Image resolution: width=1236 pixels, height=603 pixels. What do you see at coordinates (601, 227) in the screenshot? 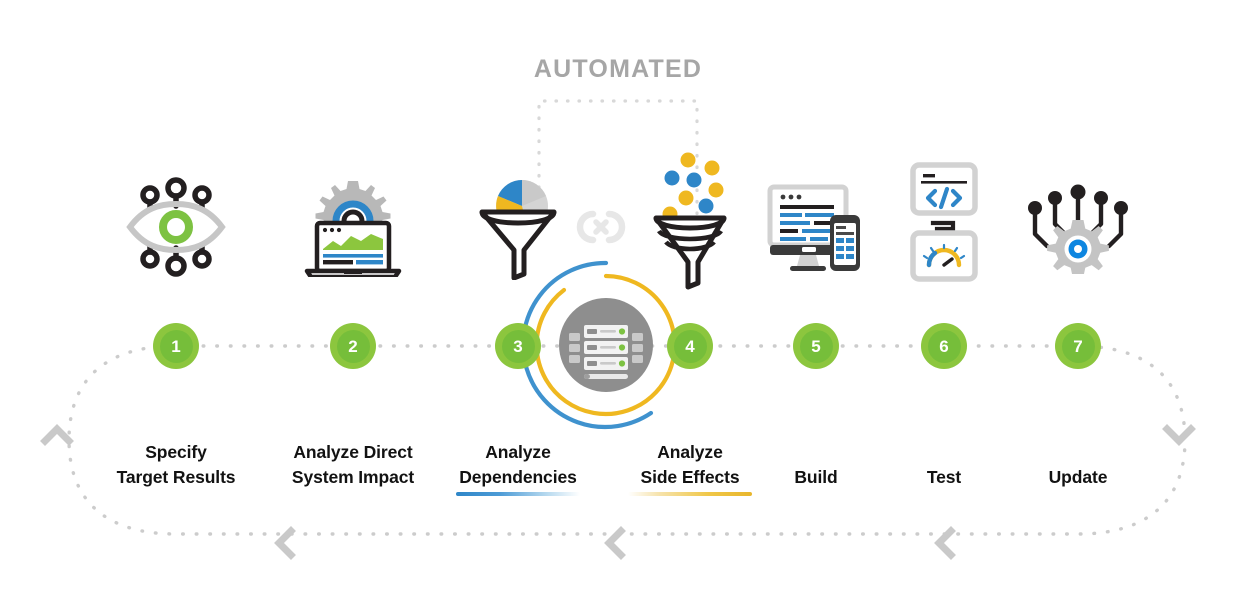
I see `broken-link-icon` at bounding box center [601, 227].